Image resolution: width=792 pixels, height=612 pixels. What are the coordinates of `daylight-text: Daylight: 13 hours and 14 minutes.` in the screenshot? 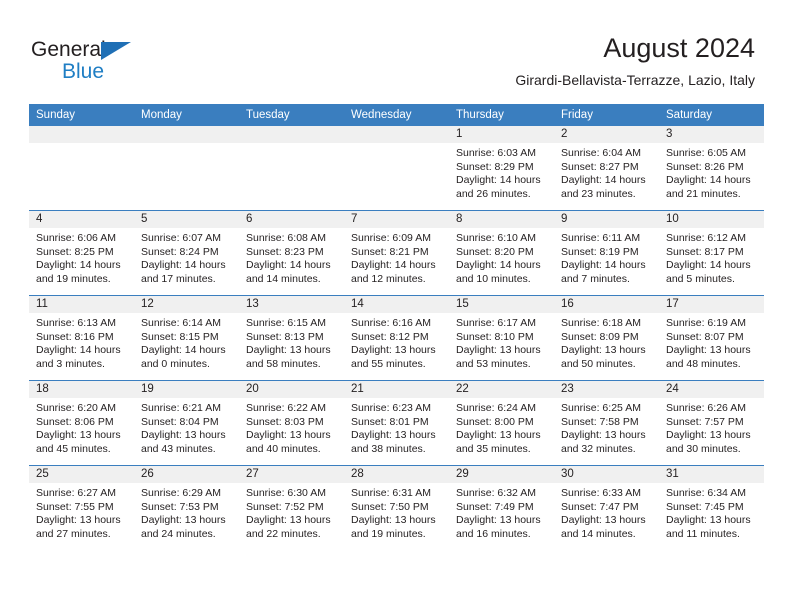 It's located at (603, 527).